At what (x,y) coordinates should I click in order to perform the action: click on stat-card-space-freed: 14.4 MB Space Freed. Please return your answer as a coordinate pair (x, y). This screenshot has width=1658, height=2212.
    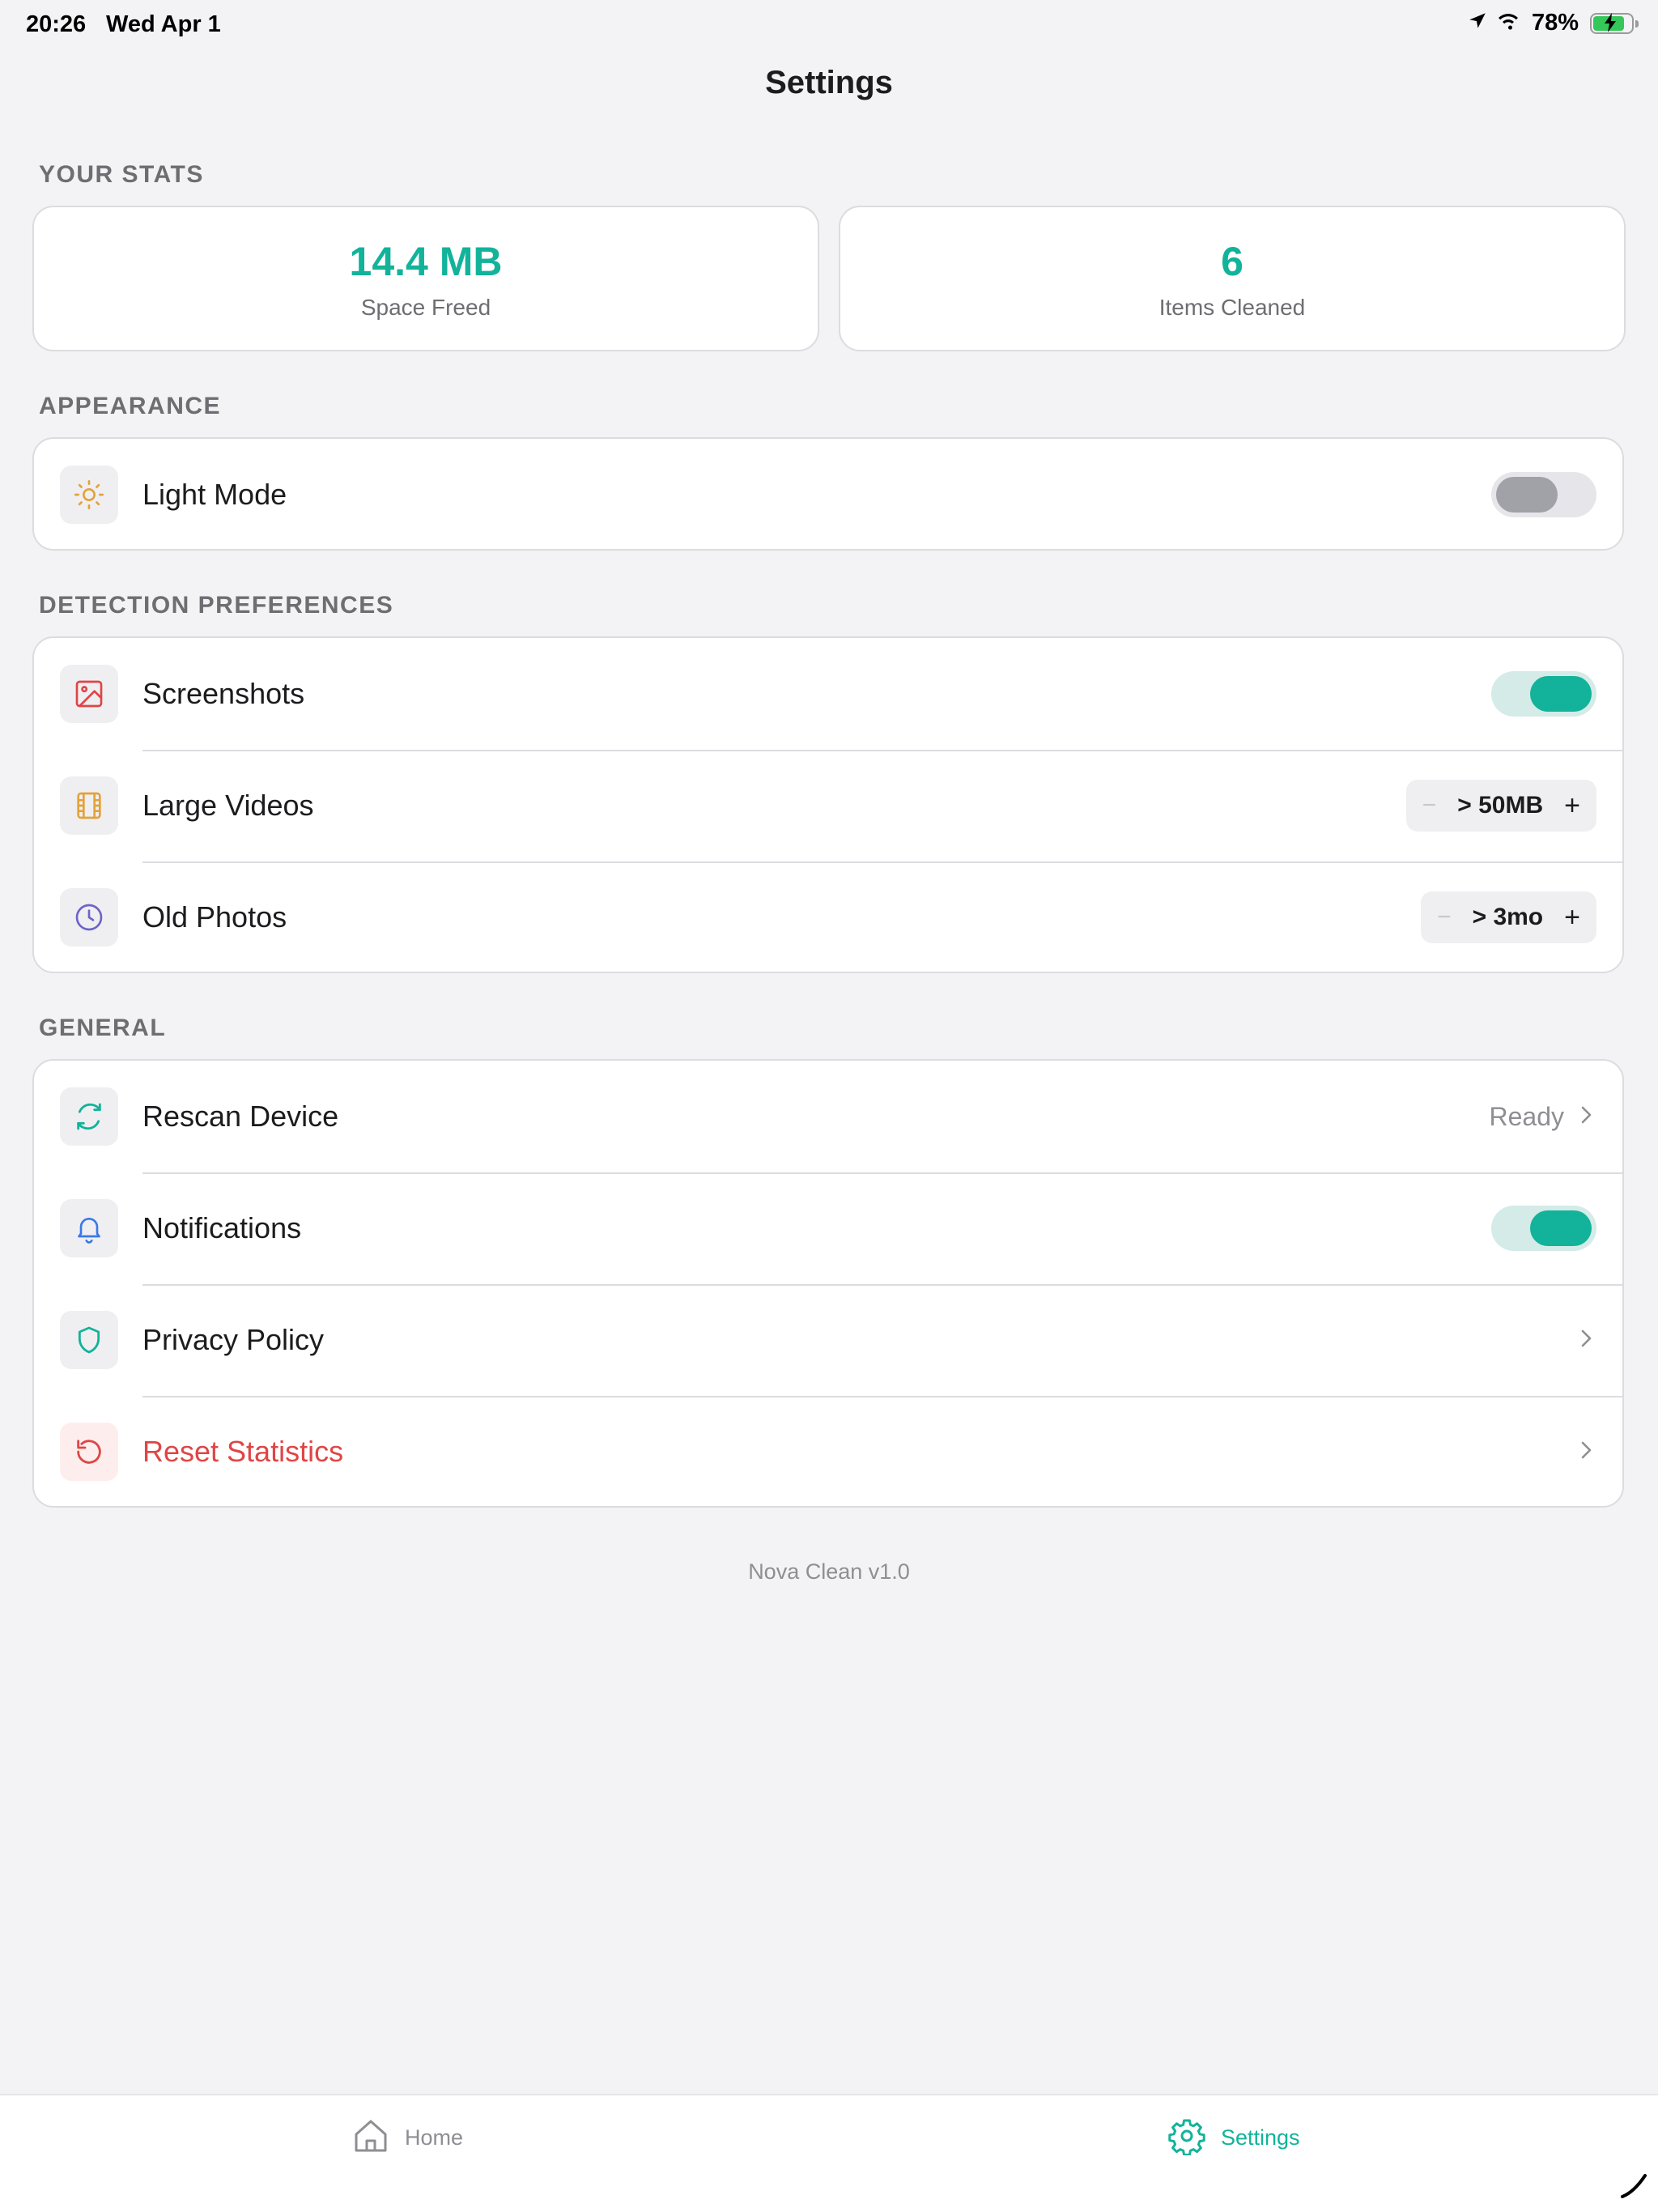
    Looking at the image, I should click on (425, 278).